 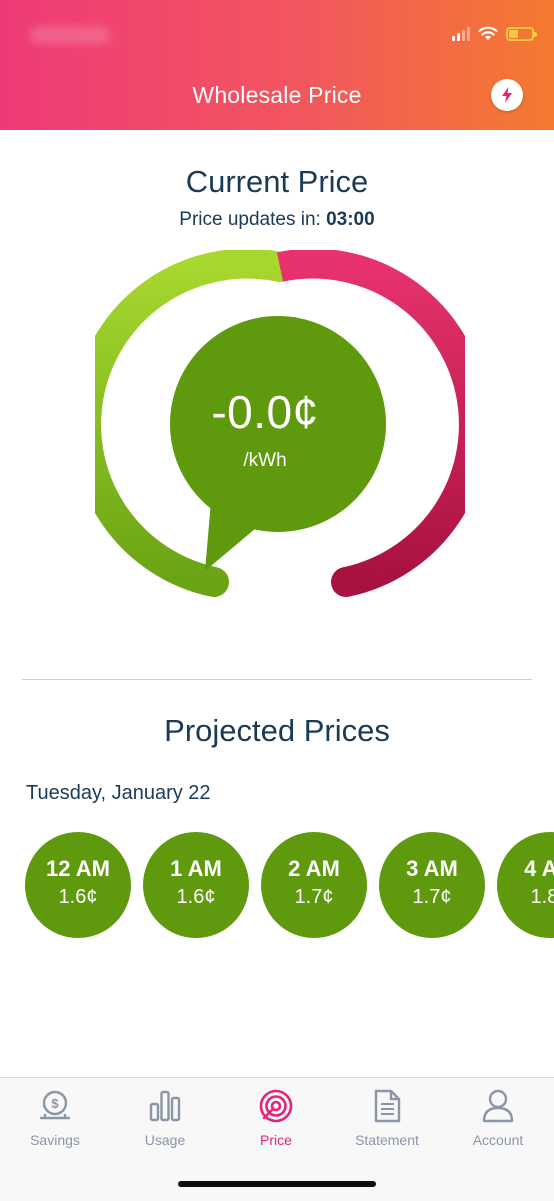 What do you see at coordinates (277, 679) in the screenshot?
I see `section-divider` at bounding box center [277, 679].